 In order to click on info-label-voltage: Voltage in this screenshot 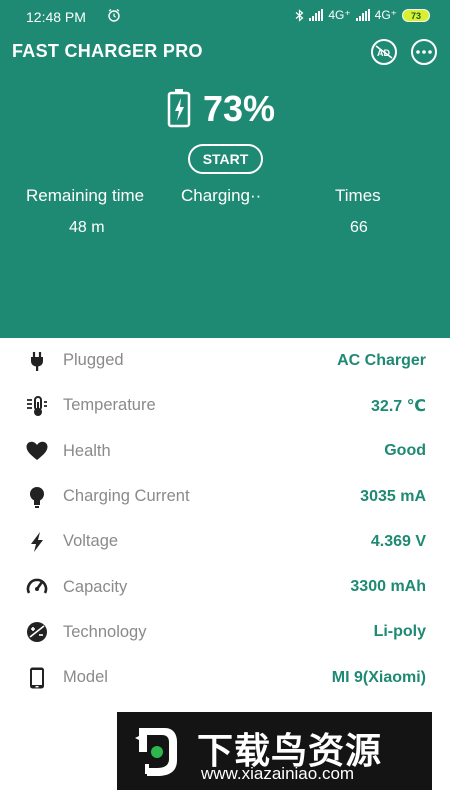, I will do `click(91, 541)`.